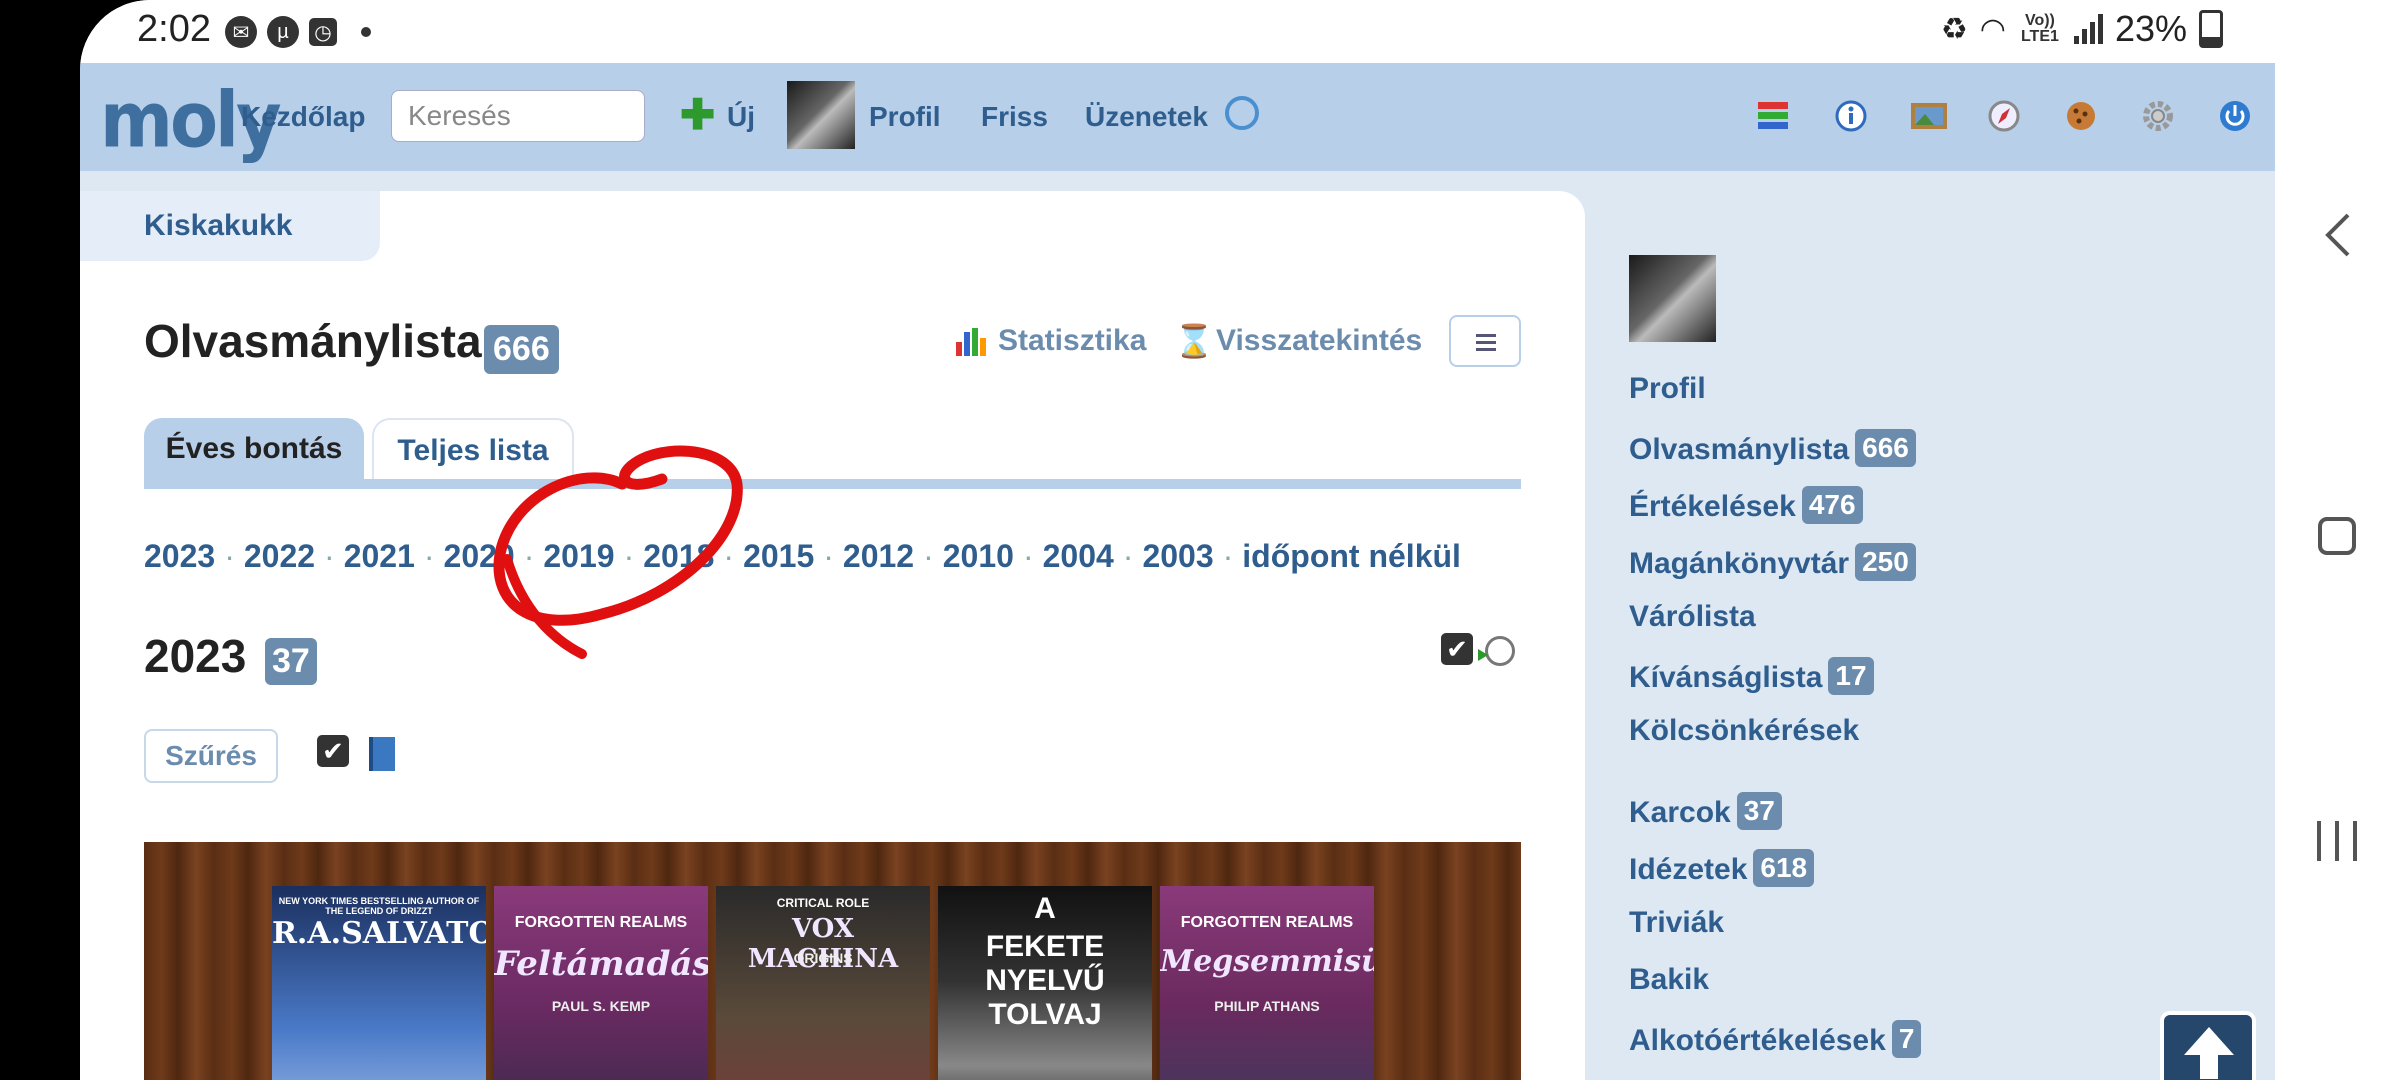 The height and width of the screenshot is (1080, 2400). I want to click on bar-chart-icon, so click(971, 343).